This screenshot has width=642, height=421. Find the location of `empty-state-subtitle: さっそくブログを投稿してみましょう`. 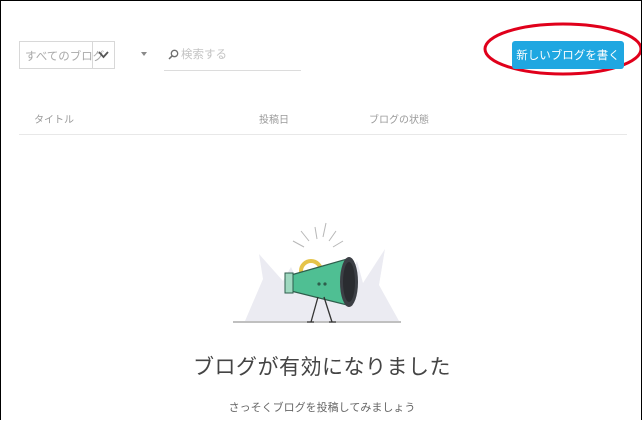

empty-state-subtitle: さっそくブログを投稿してみましょう is located at coordinates (322, 407).